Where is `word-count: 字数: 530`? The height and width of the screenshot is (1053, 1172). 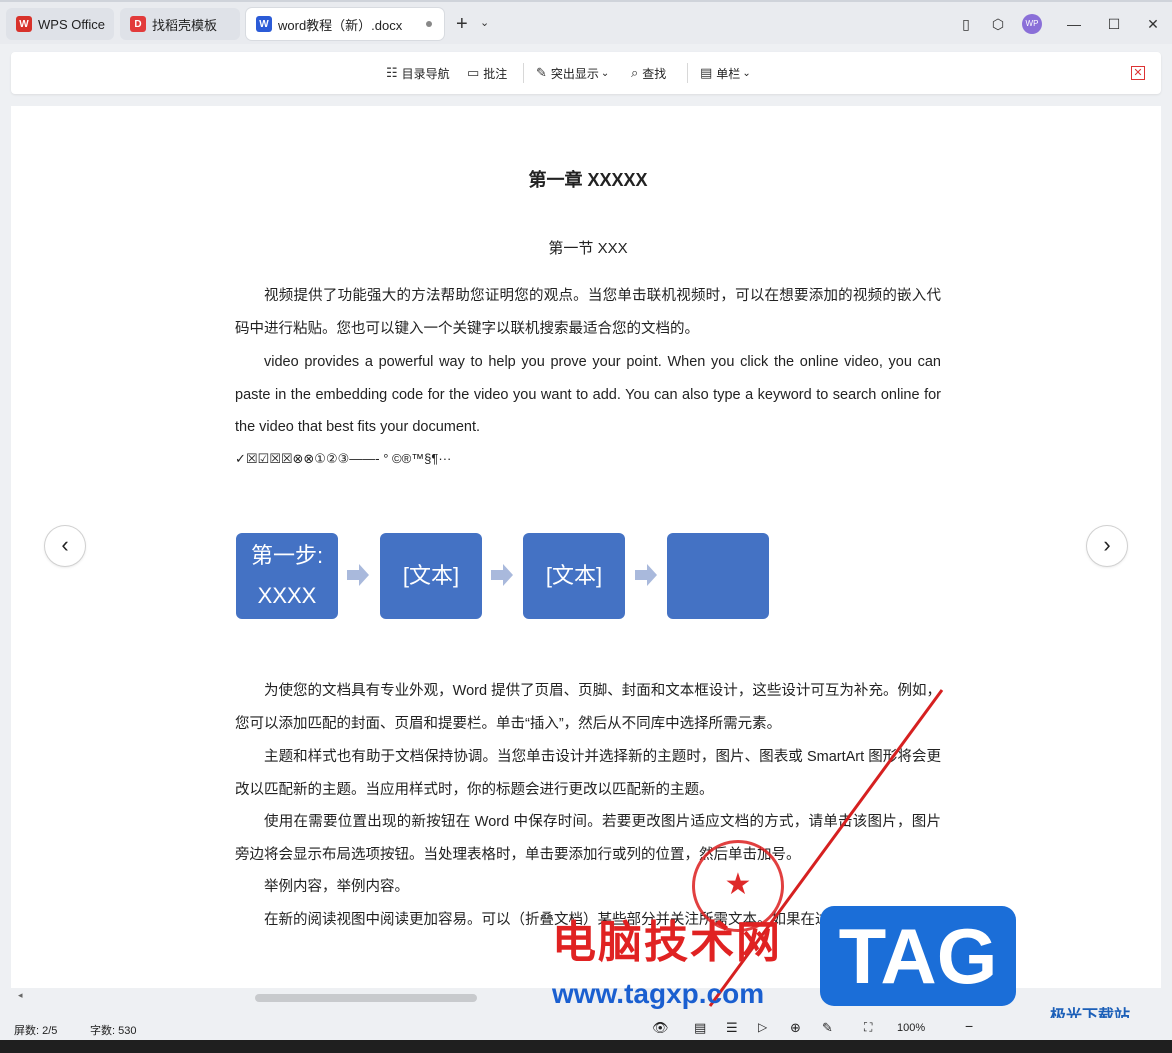 word-count: 字数: 530 is located at coordinates (113, 1031).